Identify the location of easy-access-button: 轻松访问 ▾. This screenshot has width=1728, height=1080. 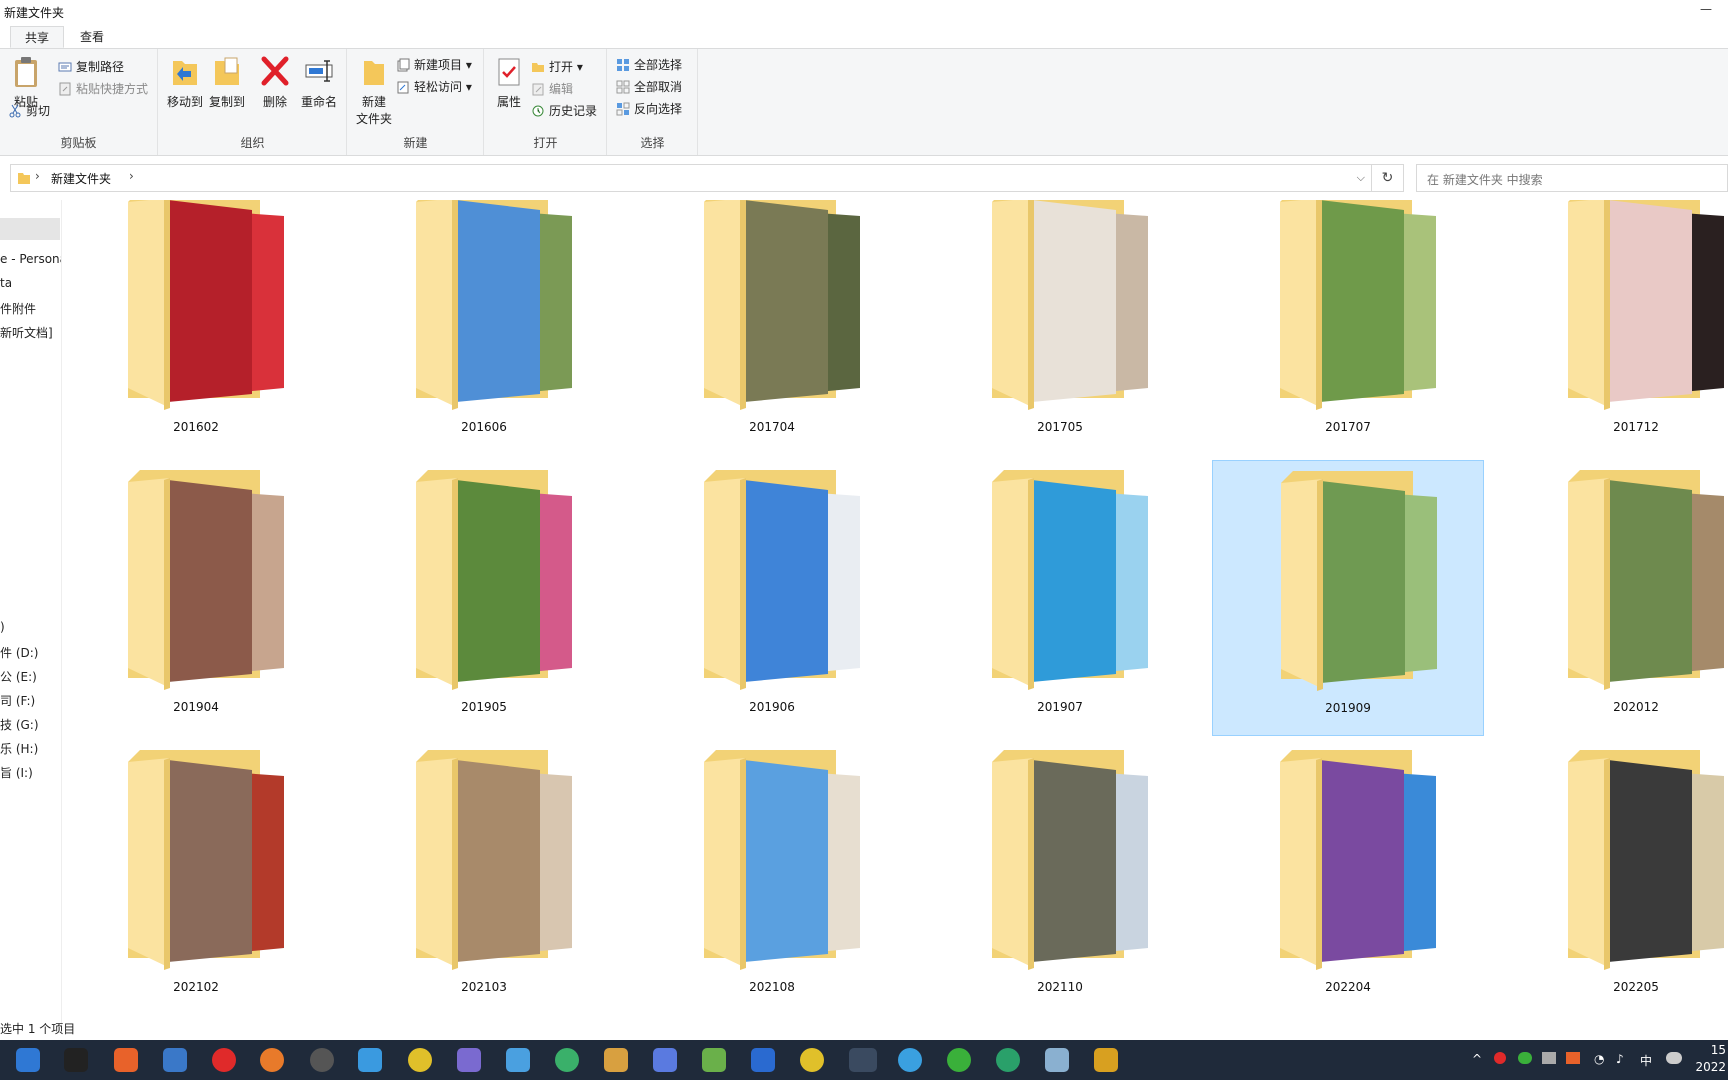
(434, 87).